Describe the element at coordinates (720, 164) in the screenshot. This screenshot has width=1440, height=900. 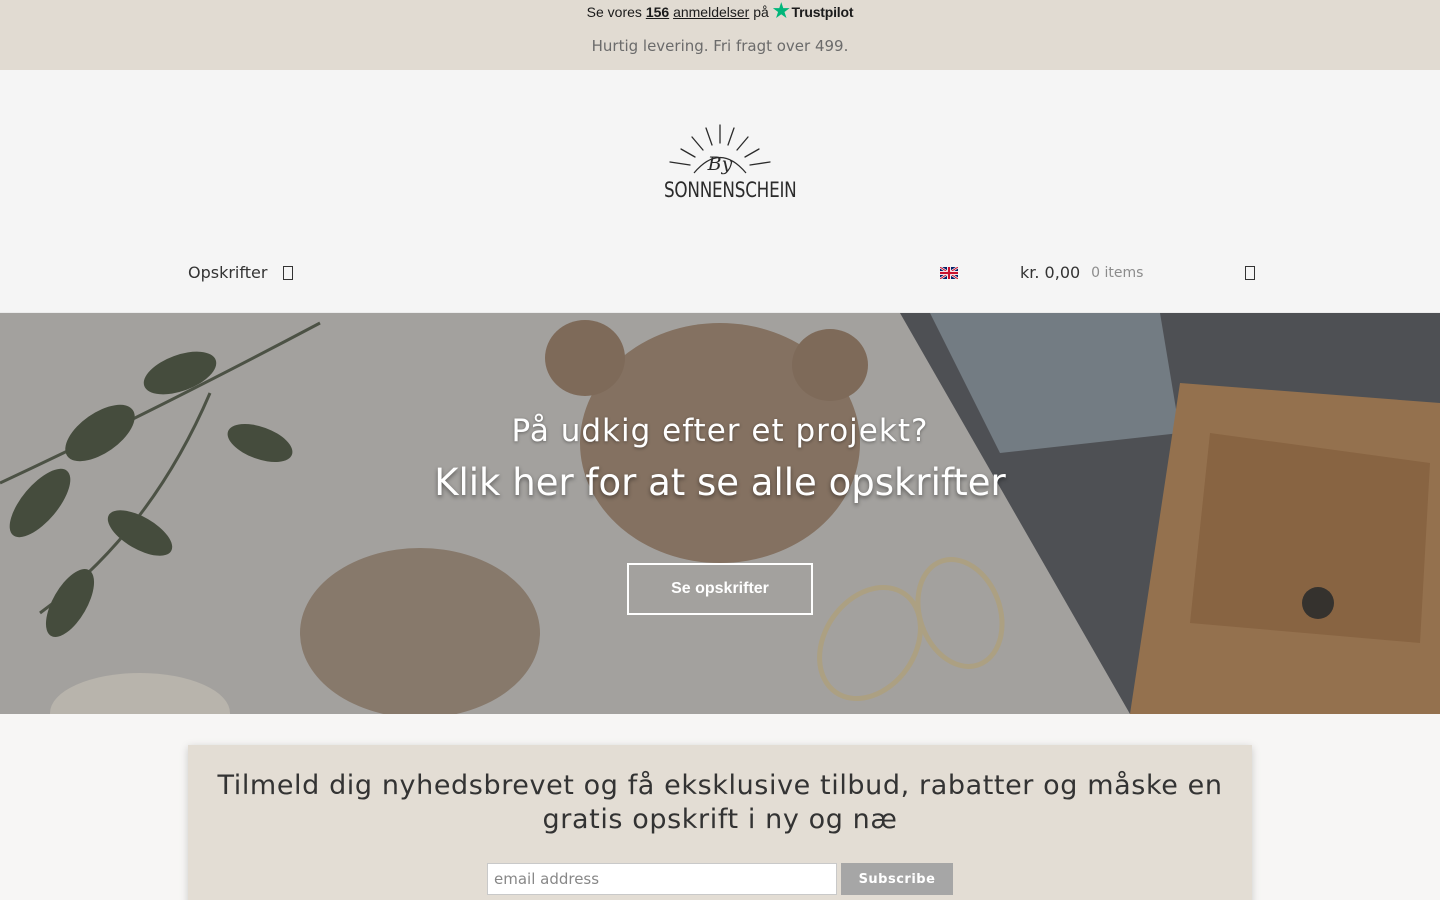
I see `logo-script-text: By` at that location.